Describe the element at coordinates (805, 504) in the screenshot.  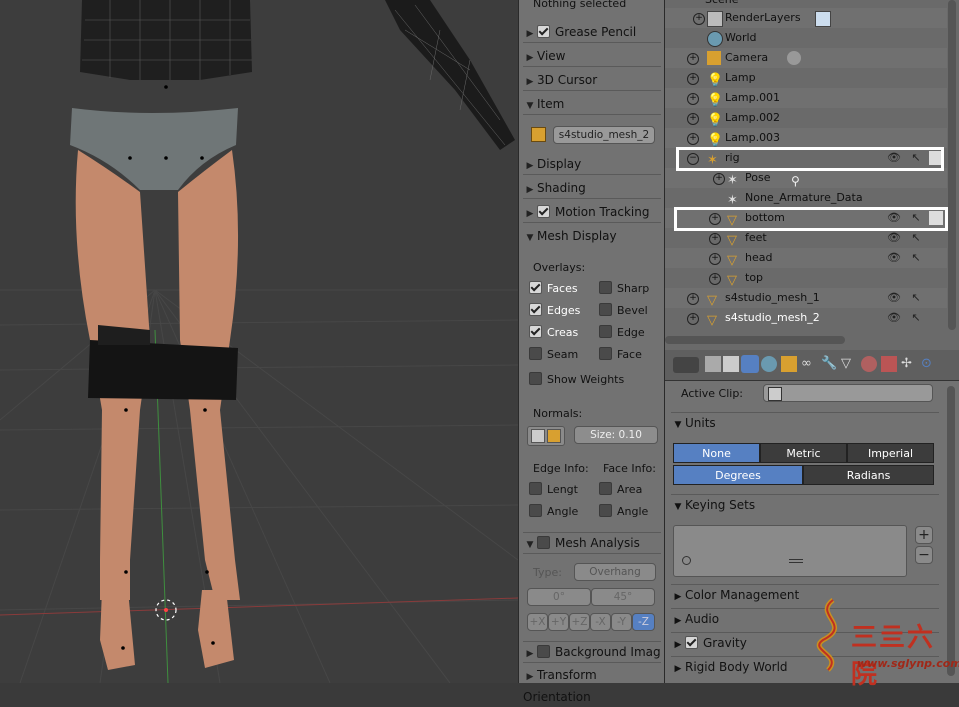
I see `panel-keying-sets: ▼ Keying Sets` at that location.